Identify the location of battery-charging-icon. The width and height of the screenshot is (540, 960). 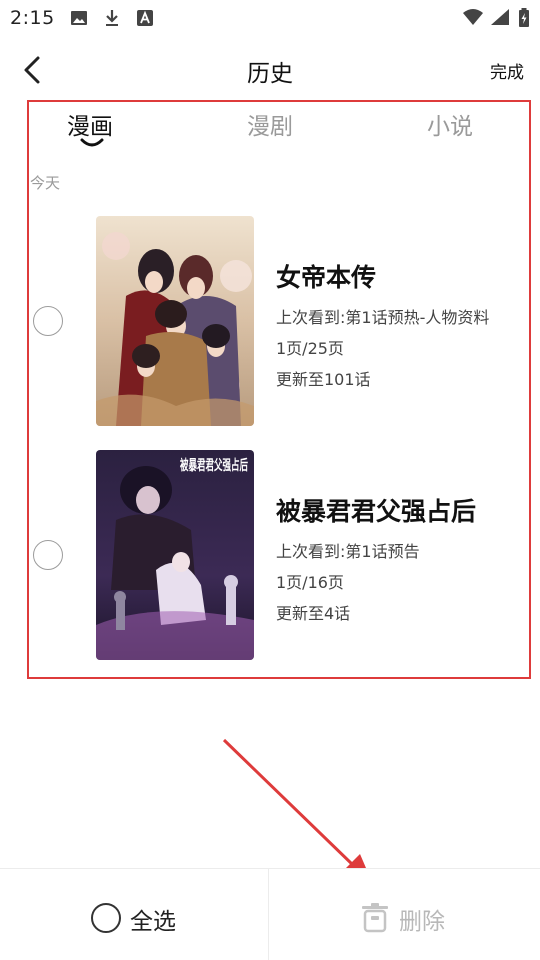
(524, 20).